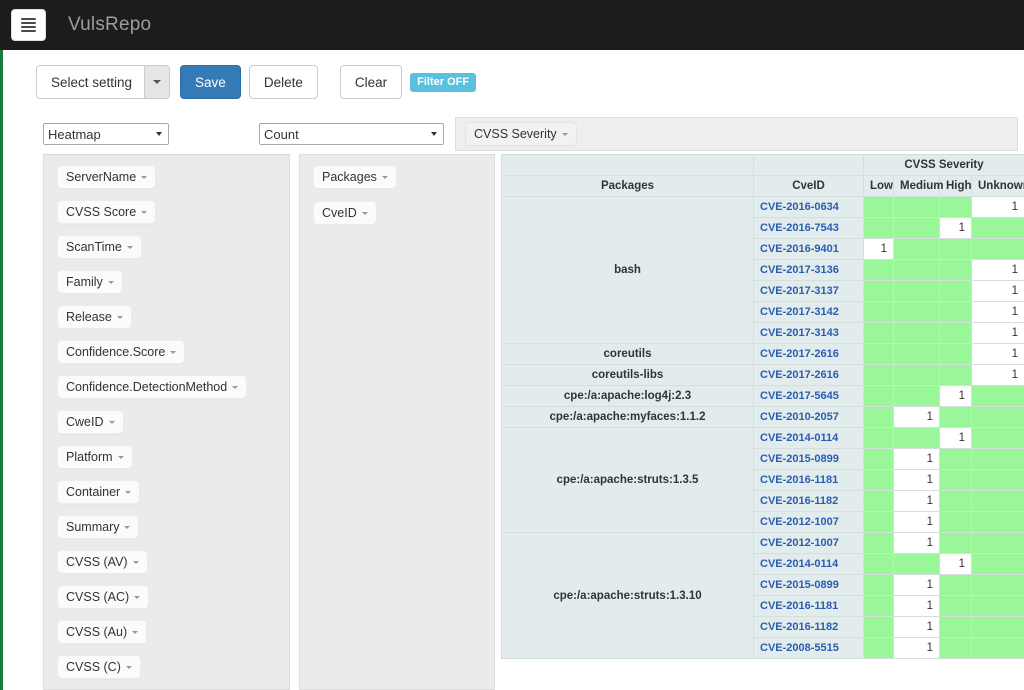 This screenshot has width=1024, height=690. I want to click on unused-attr-item: Summary, so click(173, 532).